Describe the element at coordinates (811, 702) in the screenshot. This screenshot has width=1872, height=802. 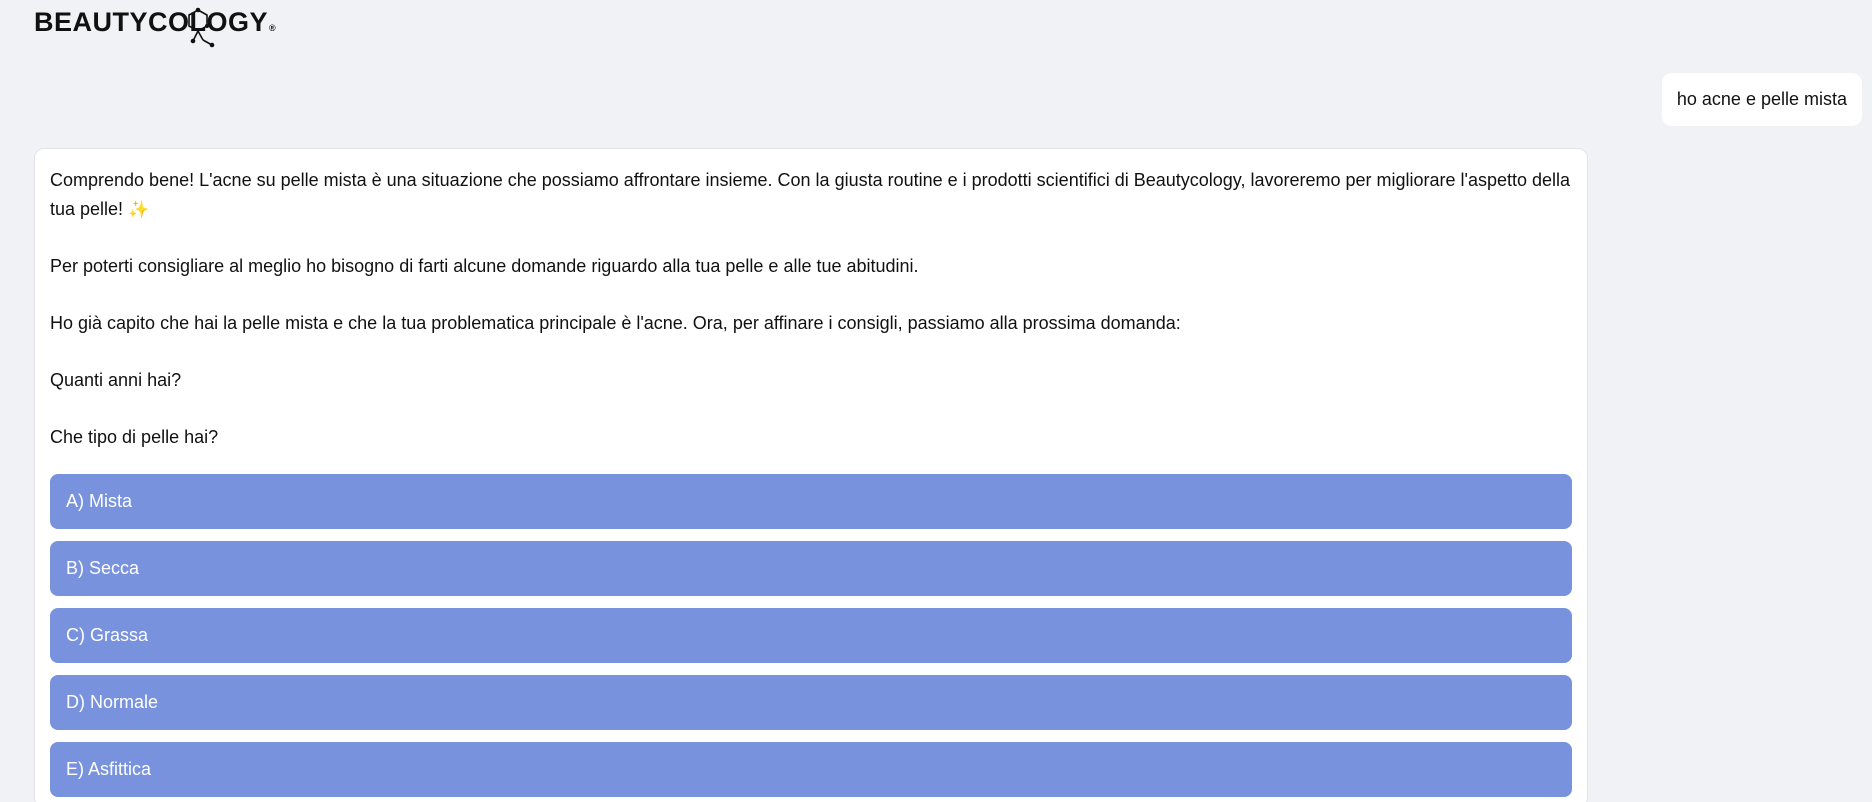
I see `option-button-normale: D) Normale` at that location.